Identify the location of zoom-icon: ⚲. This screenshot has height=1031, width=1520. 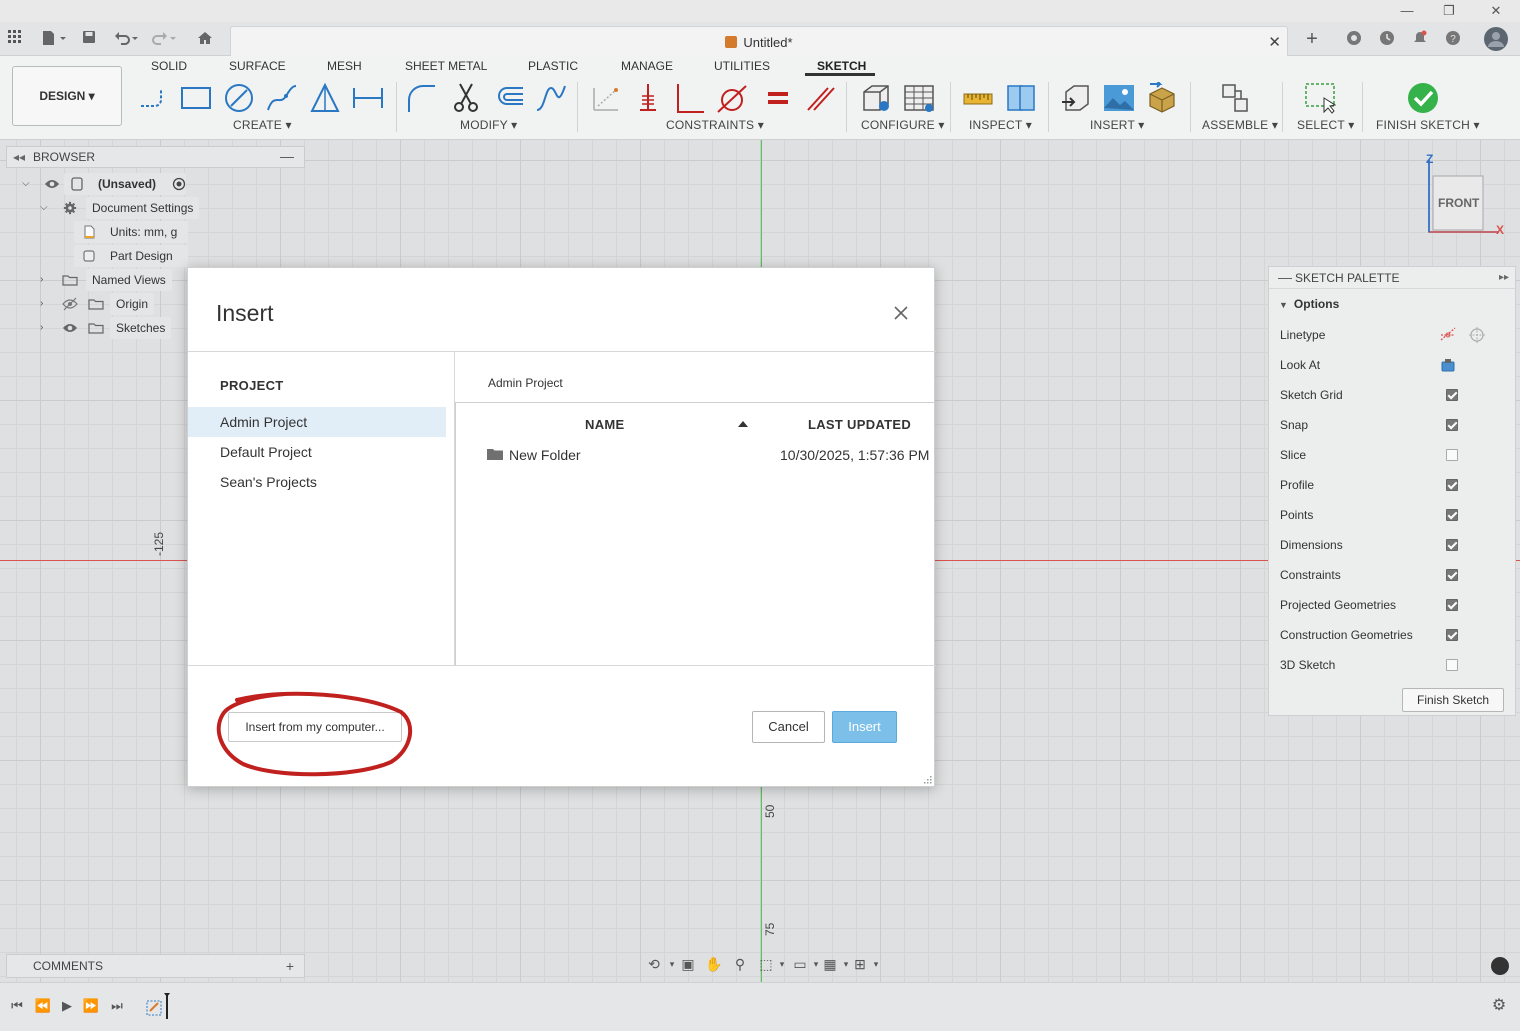
(740, 964).